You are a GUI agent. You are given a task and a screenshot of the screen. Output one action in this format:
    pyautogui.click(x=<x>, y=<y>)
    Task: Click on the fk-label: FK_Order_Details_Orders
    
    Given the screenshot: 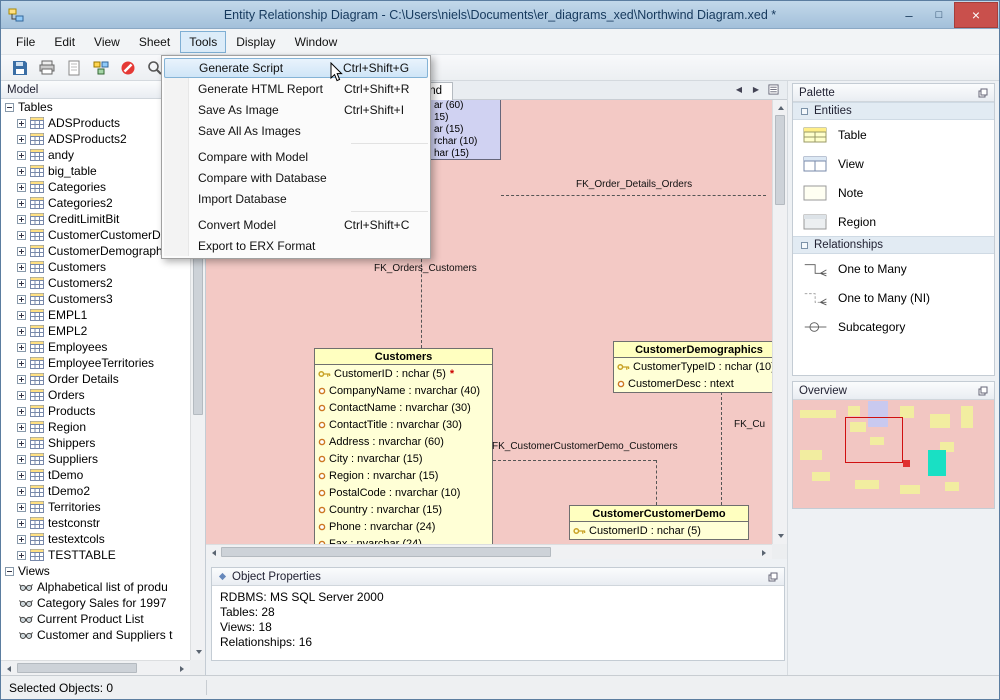 What is the action you would take?
    pyautogui.click(x=634, y=184)
    